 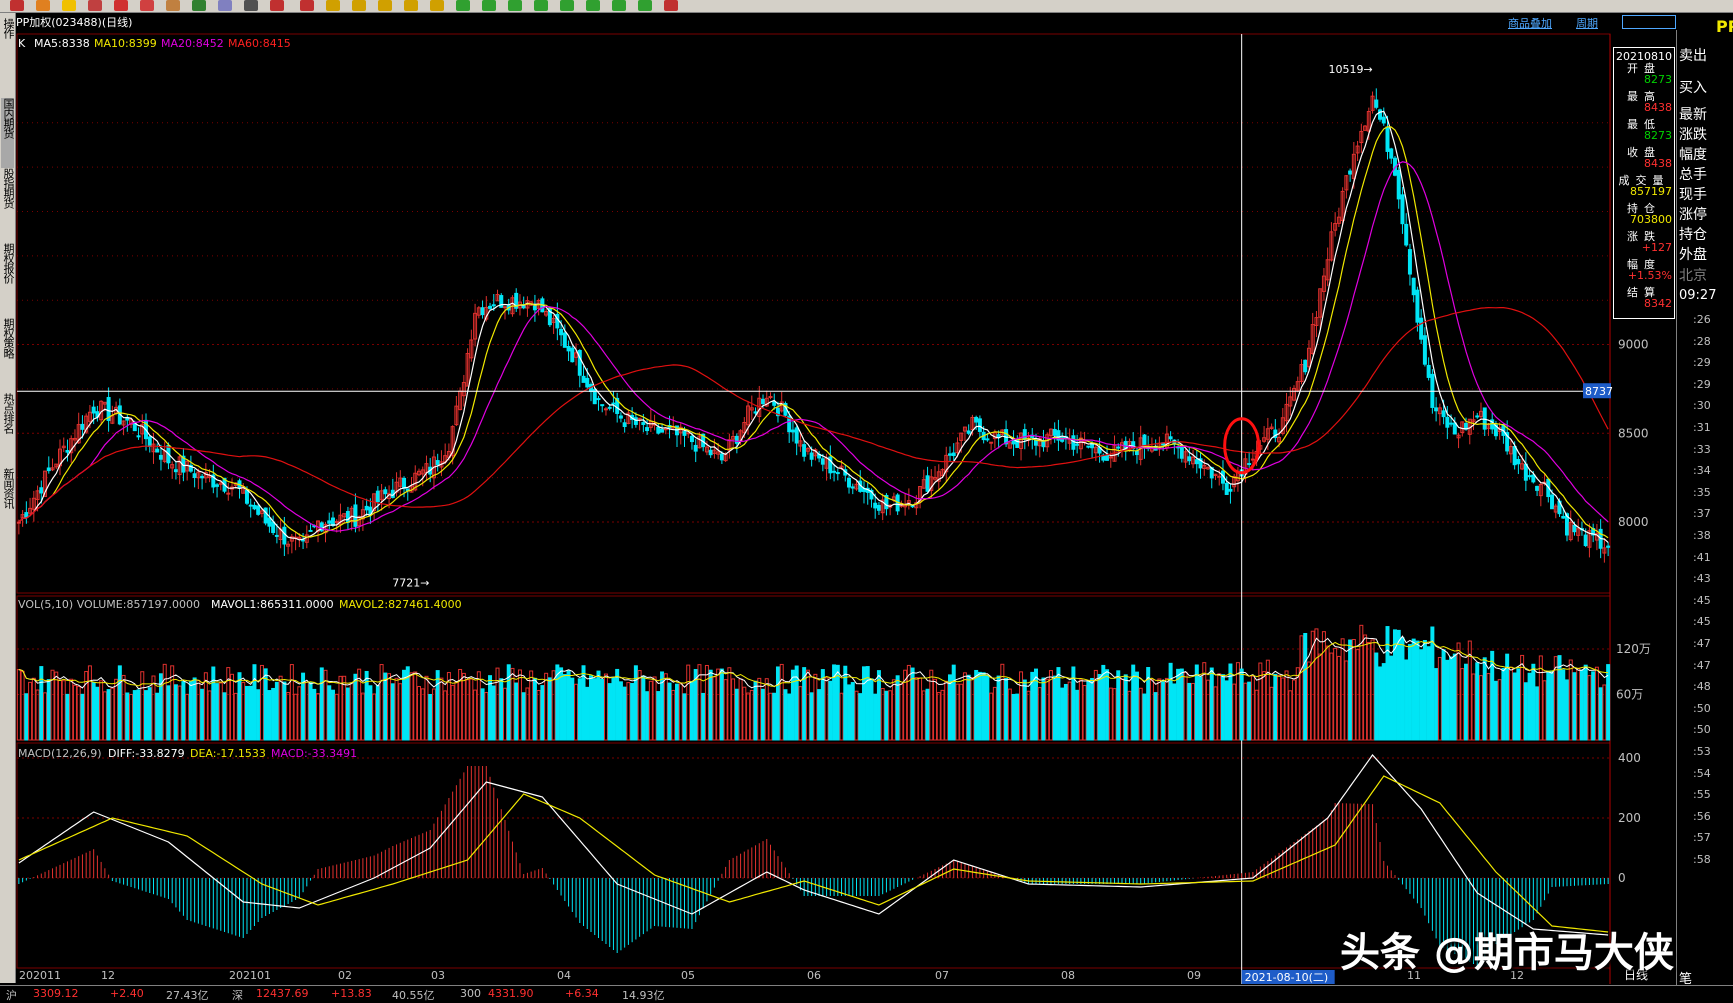 I want to click on status-item-9: 4331.90, so click(x=511, y=993).